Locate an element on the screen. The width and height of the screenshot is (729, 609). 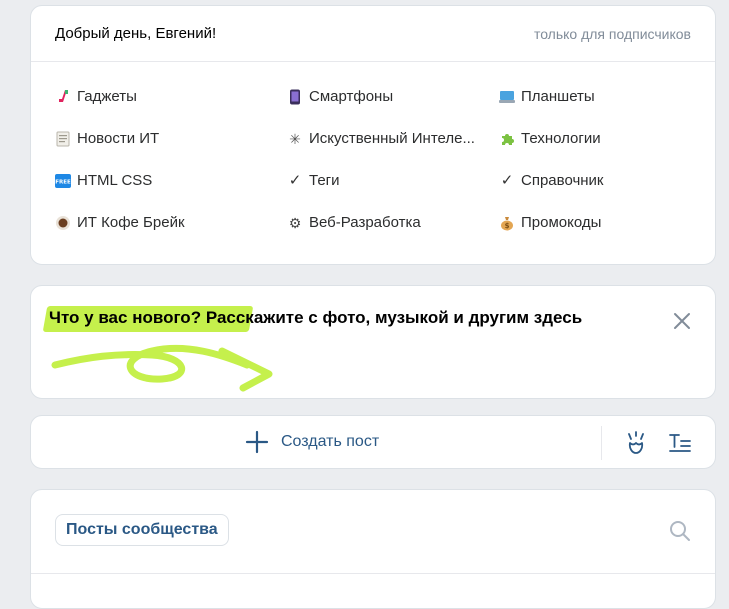
hands-icon is located at coordinates (636, 442).